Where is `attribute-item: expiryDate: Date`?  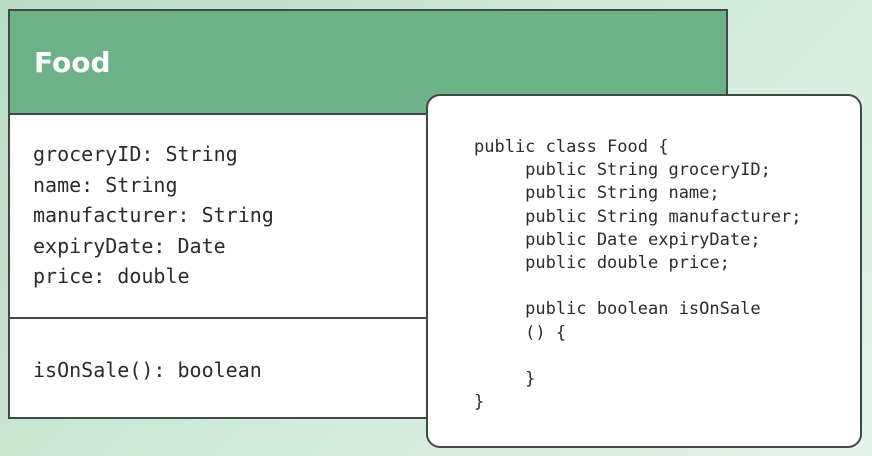
attribute-item: expiryDate: Date is located at coordinates (129, 245).